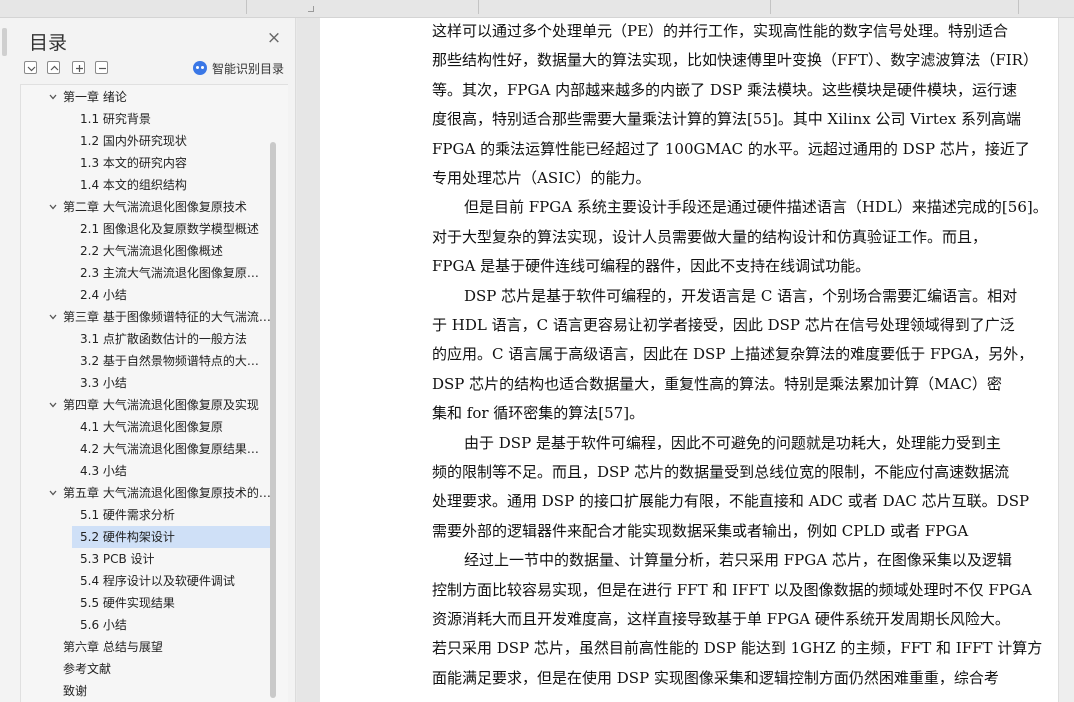 Image resolution: width=1074 pixels, height=702 pixels. Describe the element at coordinates (168, 97) in the screenshot. I see `toc-chapter-item: 第一章 绪论` at that location.